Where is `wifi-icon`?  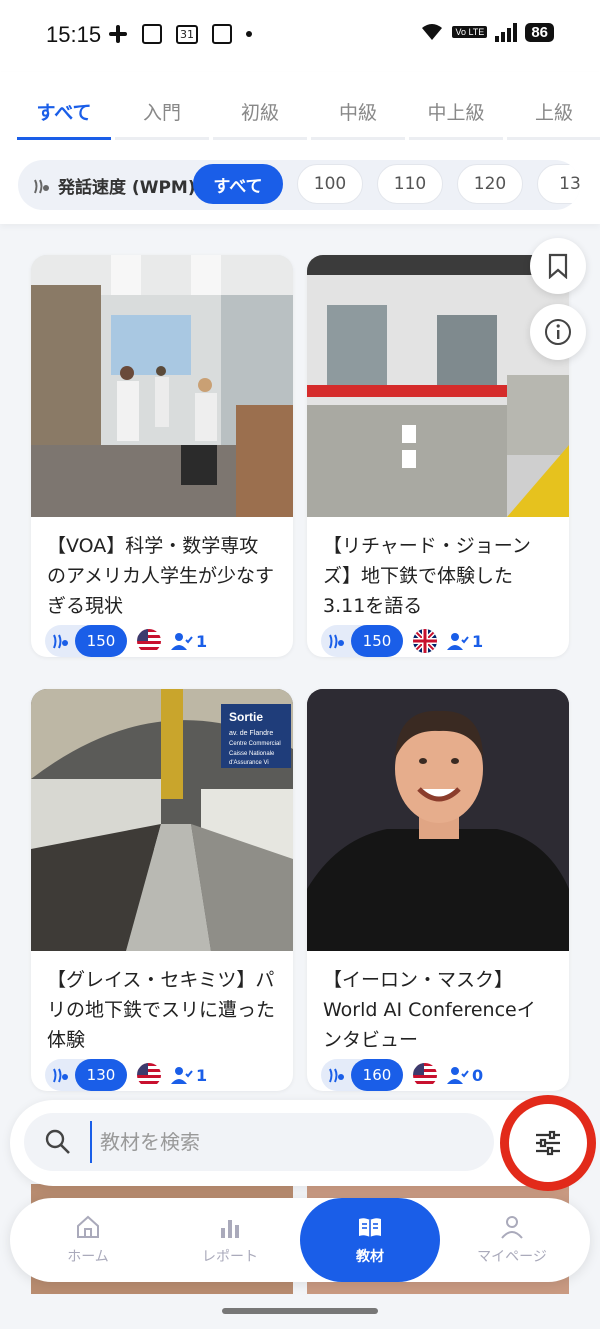 wifi-icon is located at coordinates (432, 32).